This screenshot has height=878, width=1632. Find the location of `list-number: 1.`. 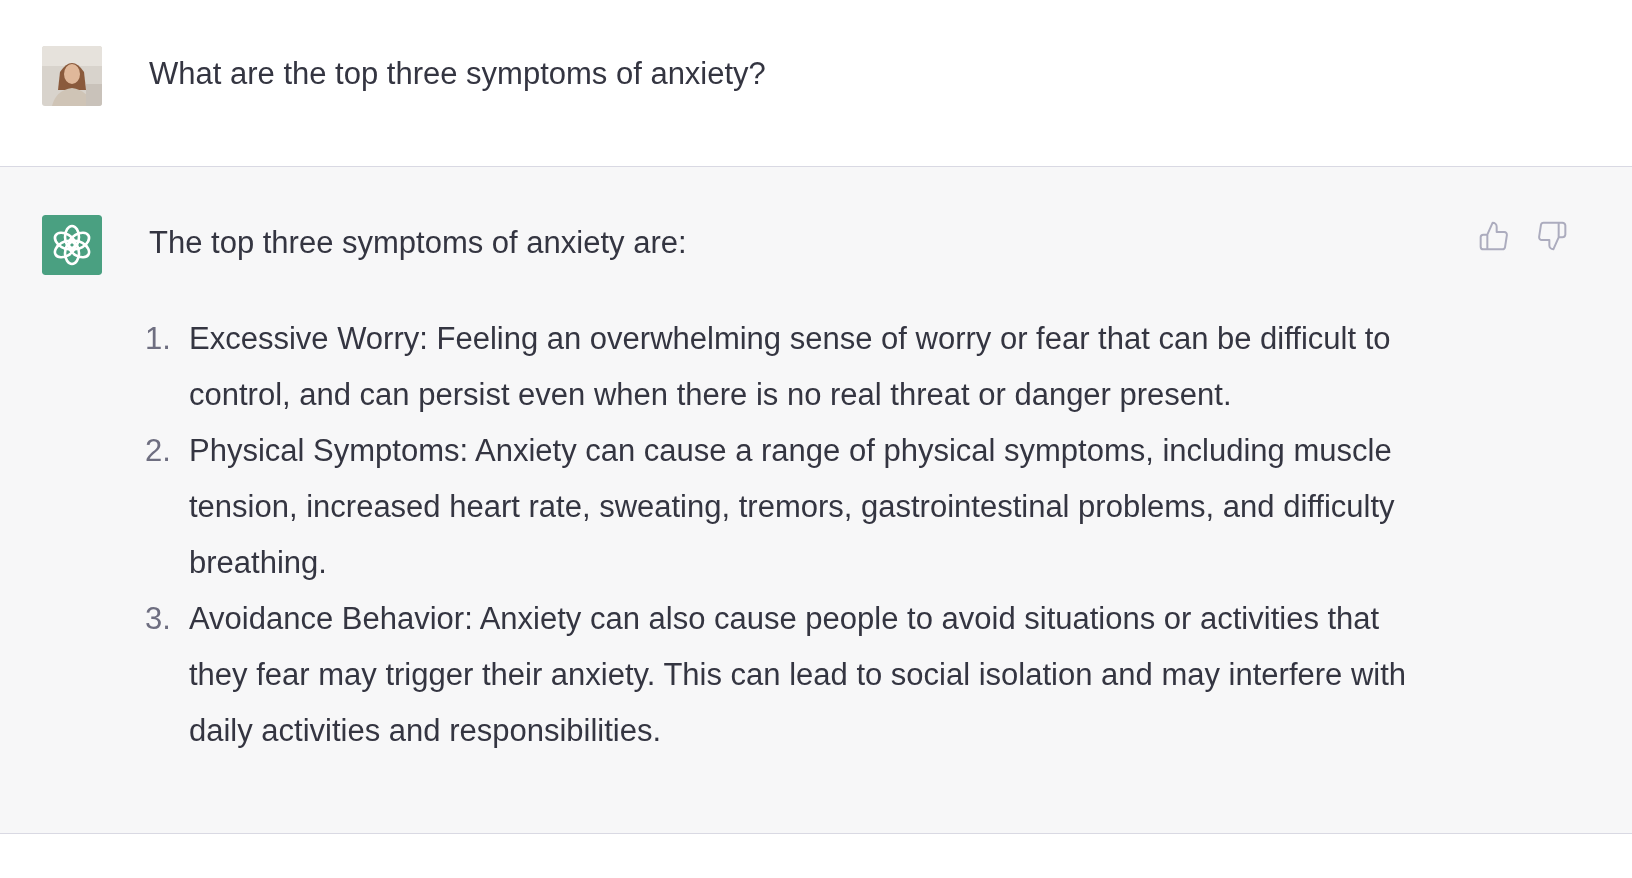

list-number: 1. is located at coordinates (158, 339).